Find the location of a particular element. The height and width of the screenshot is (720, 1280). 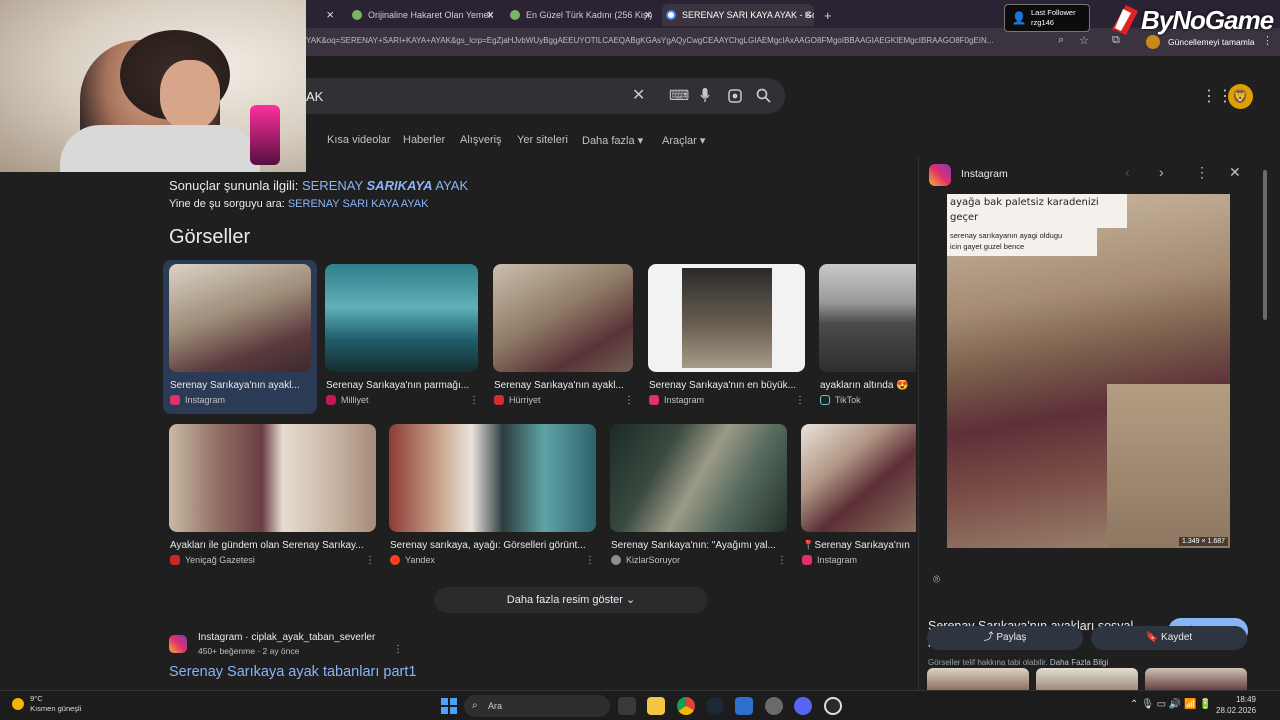

correction-prefix: Sonuçlar şununla ilgili: is located at coordinates (235, 185).